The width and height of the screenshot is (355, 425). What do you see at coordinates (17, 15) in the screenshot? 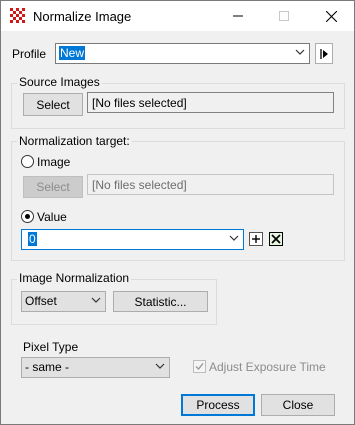
I see `app-logo-icon` at bounding box center [17, 15].